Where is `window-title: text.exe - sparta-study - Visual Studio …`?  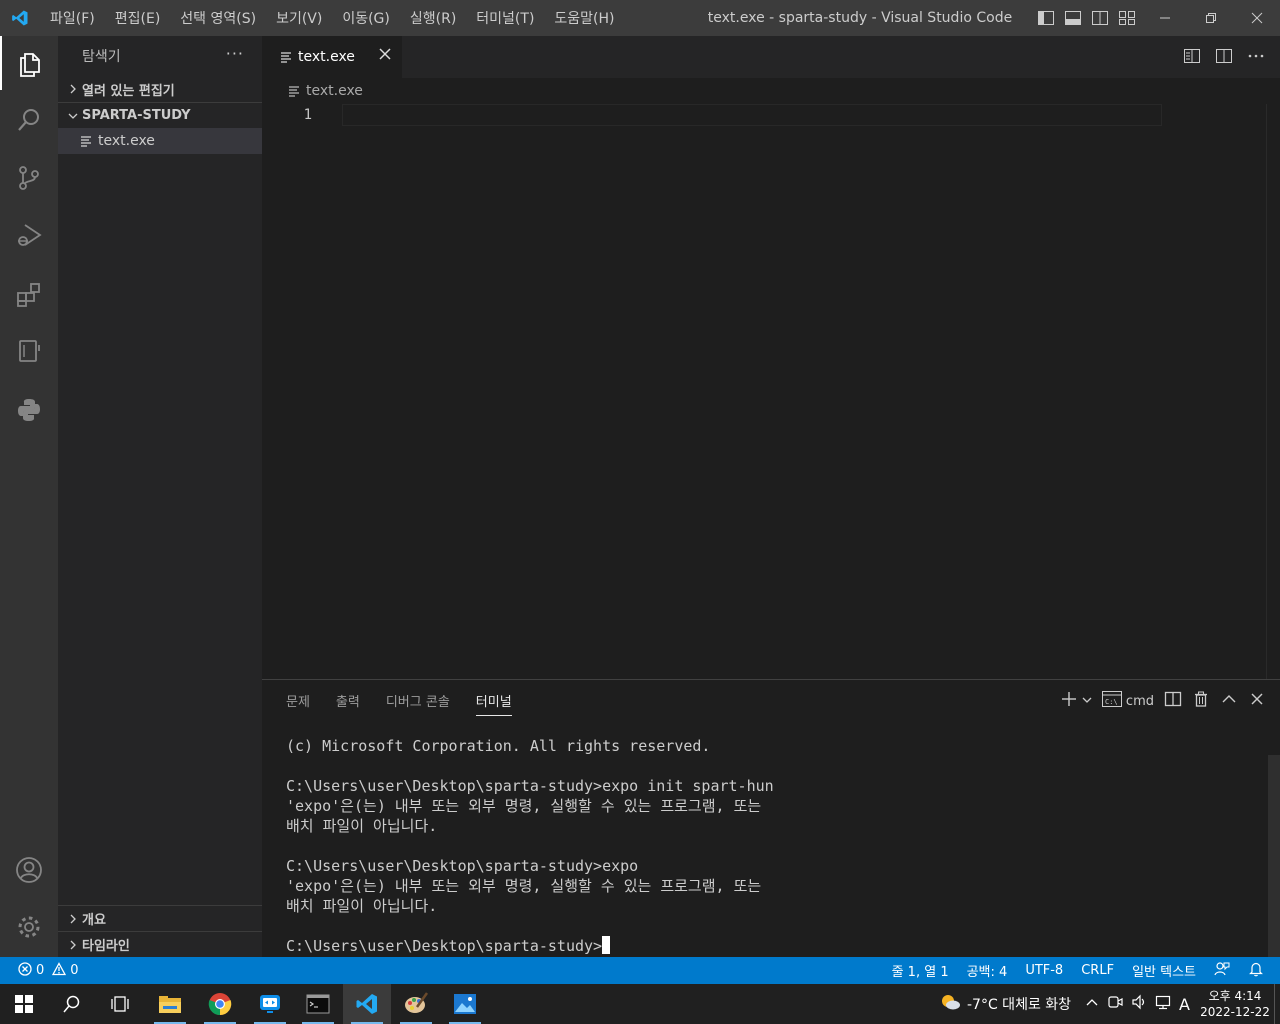
window-title: text.exe - sparta-study - Visual Studio … is located at coordinates (860, 18).